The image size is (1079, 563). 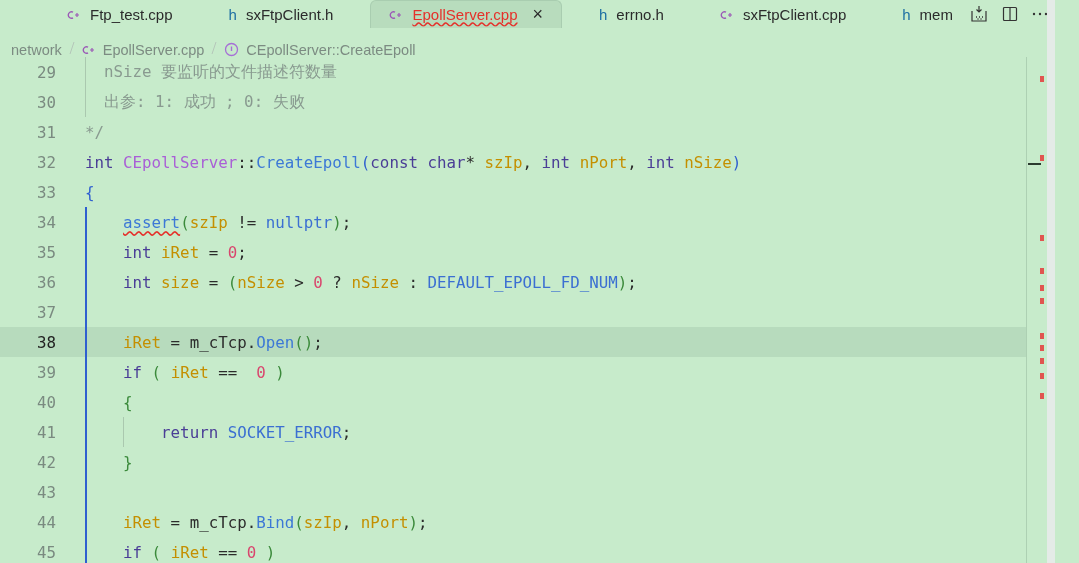 What do you see at coordinates (45, 552) in the screenshot?
I see `line-number: 45` at bounding box center [45, 552].